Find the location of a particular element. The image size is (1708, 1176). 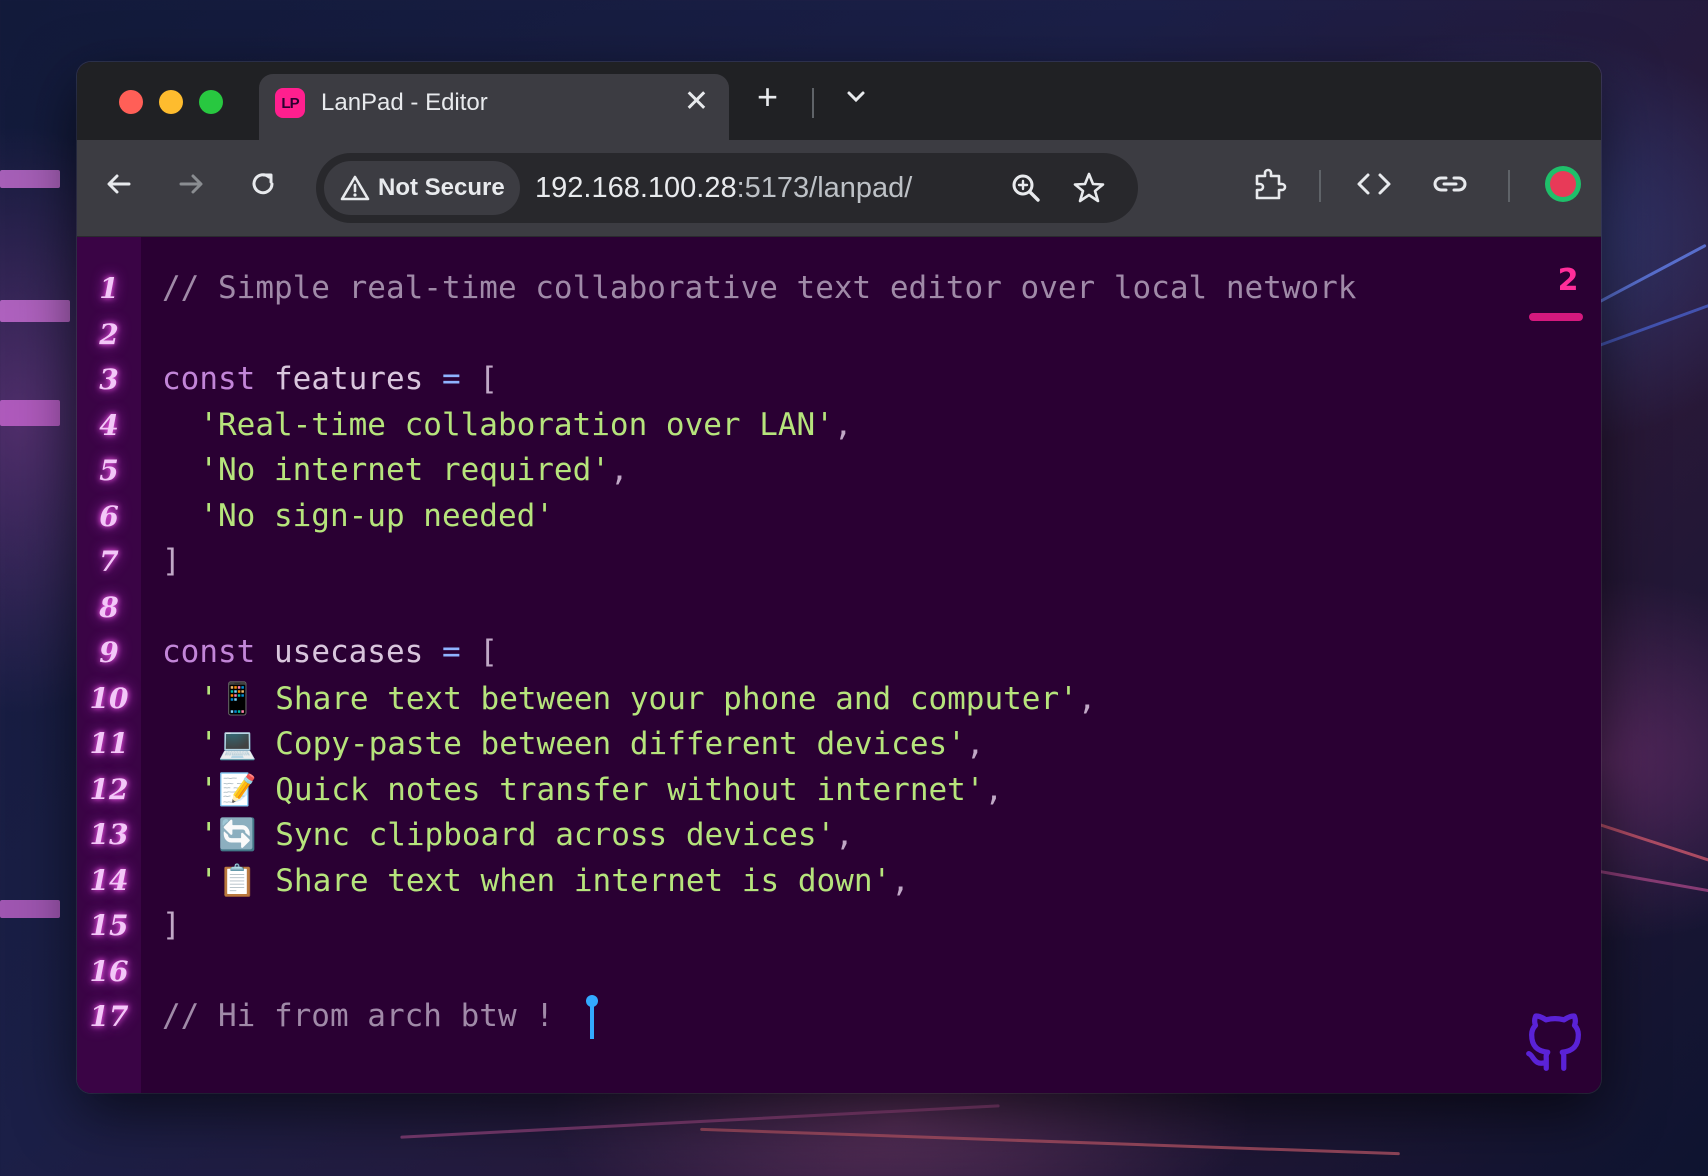

tab-divider is located at coordinates (813, 103).